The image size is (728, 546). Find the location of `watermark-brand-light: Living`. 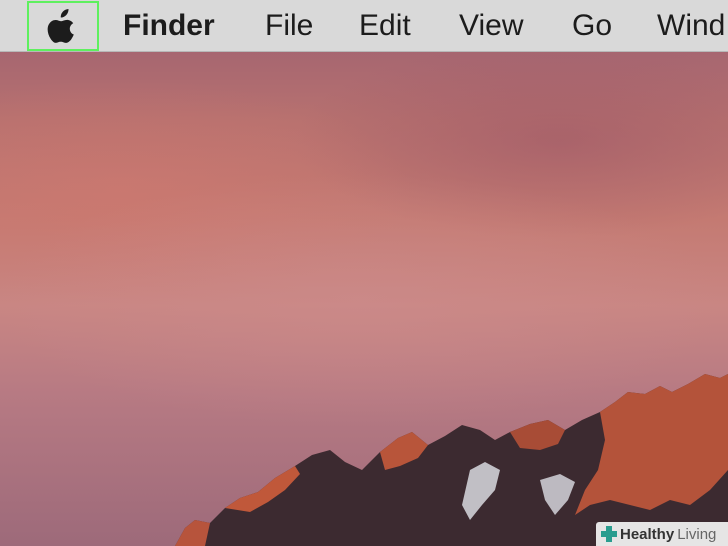

watermark-brand-light: Living is located at coordinates (697, 534).